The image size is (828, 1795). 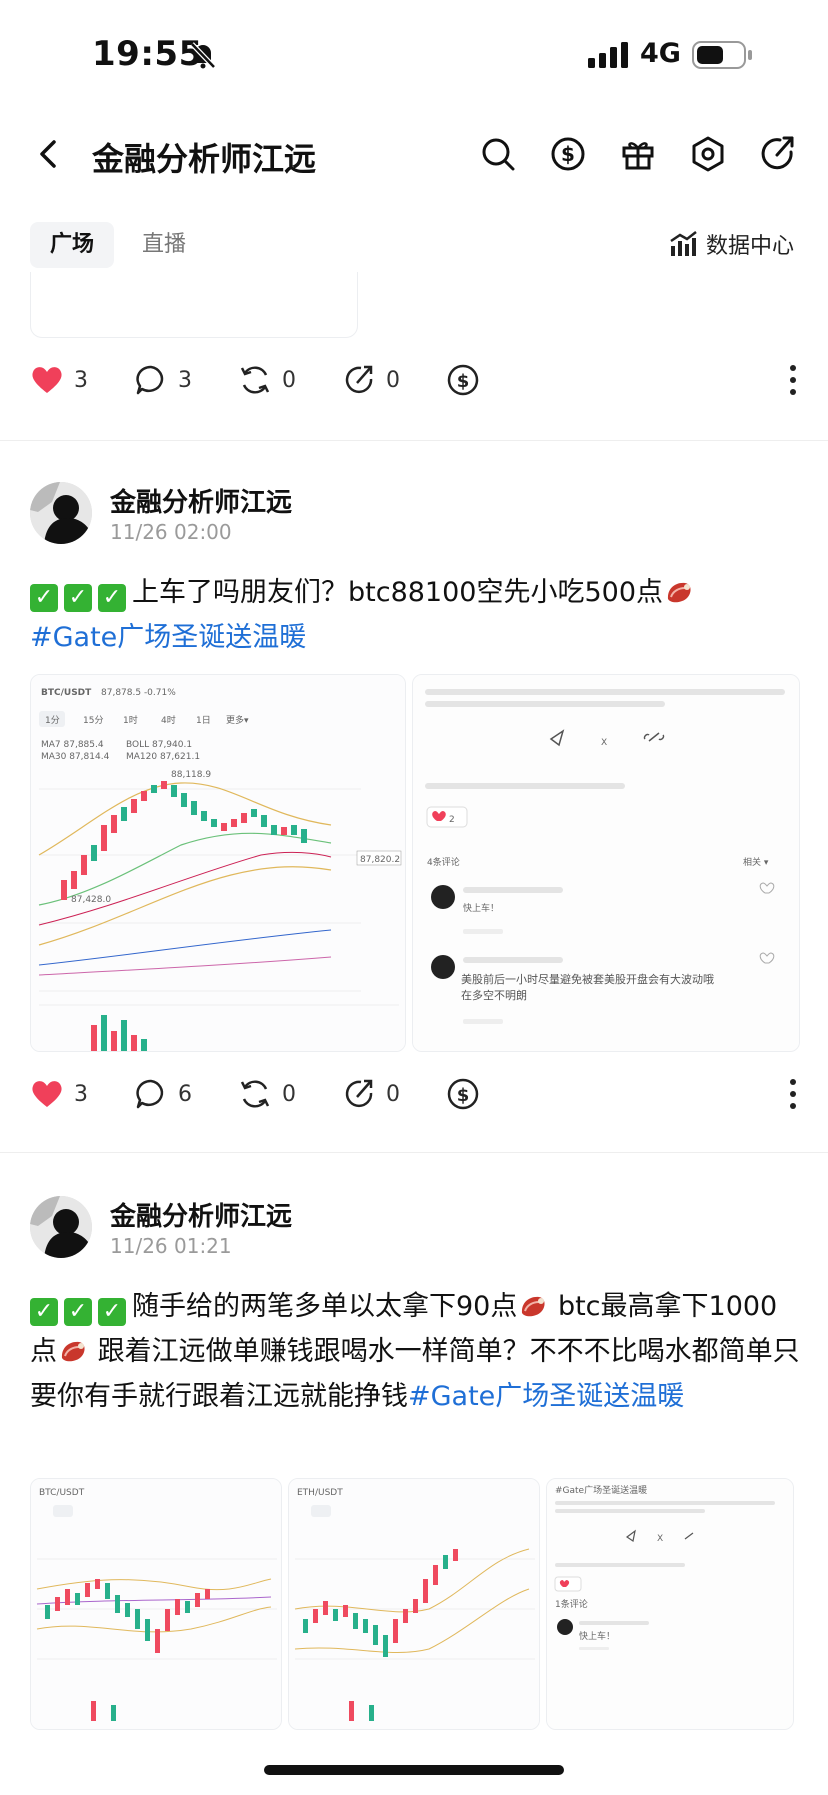 I want to click on battery-icon, so click(x=722, y=55).